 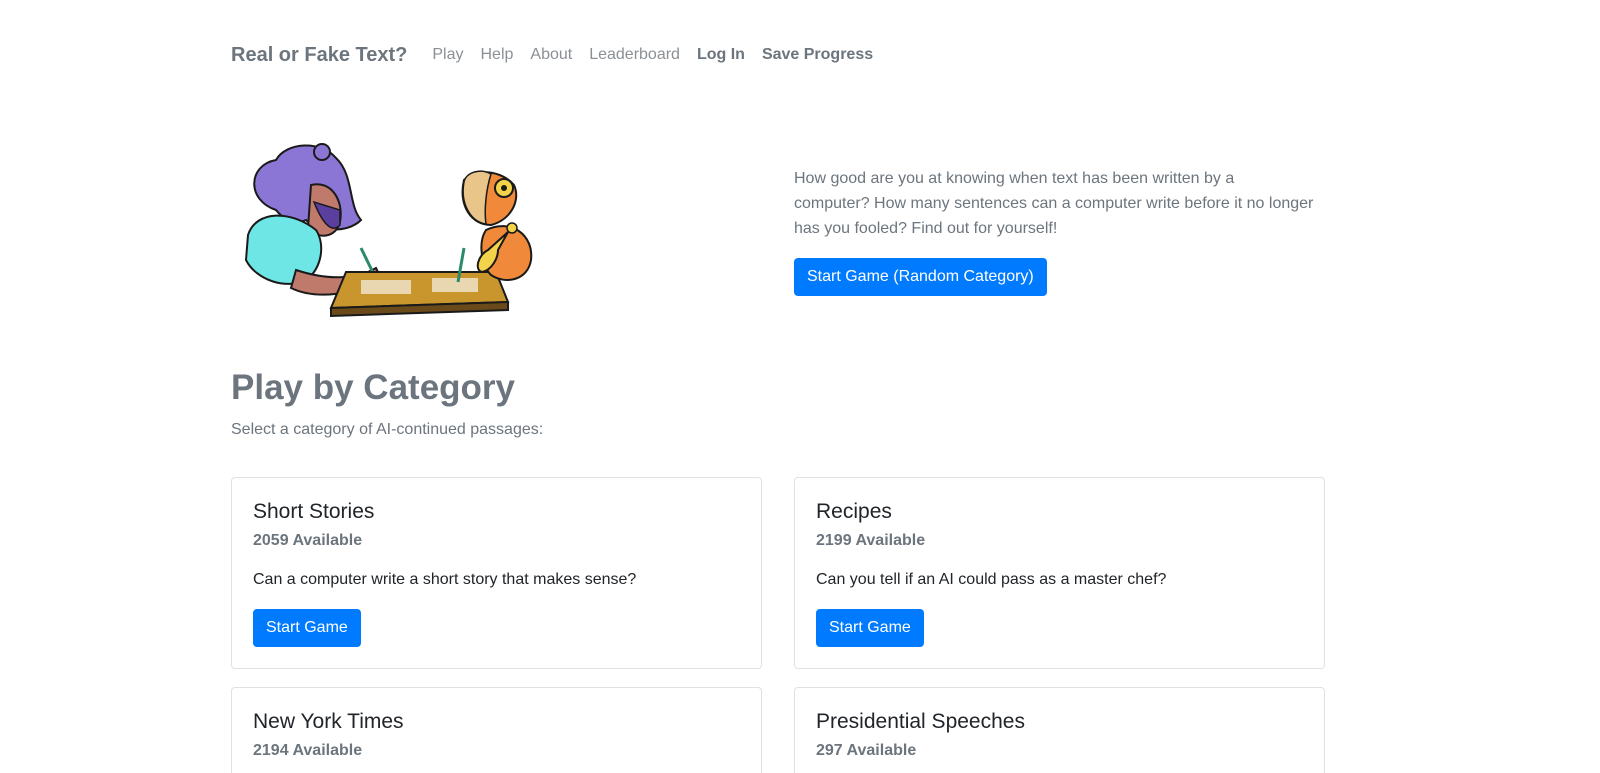 What do you see at coordinates (308, 540) in the screenshot?
I see `card-count: 2059 Available` at bounding box center [308, 540].